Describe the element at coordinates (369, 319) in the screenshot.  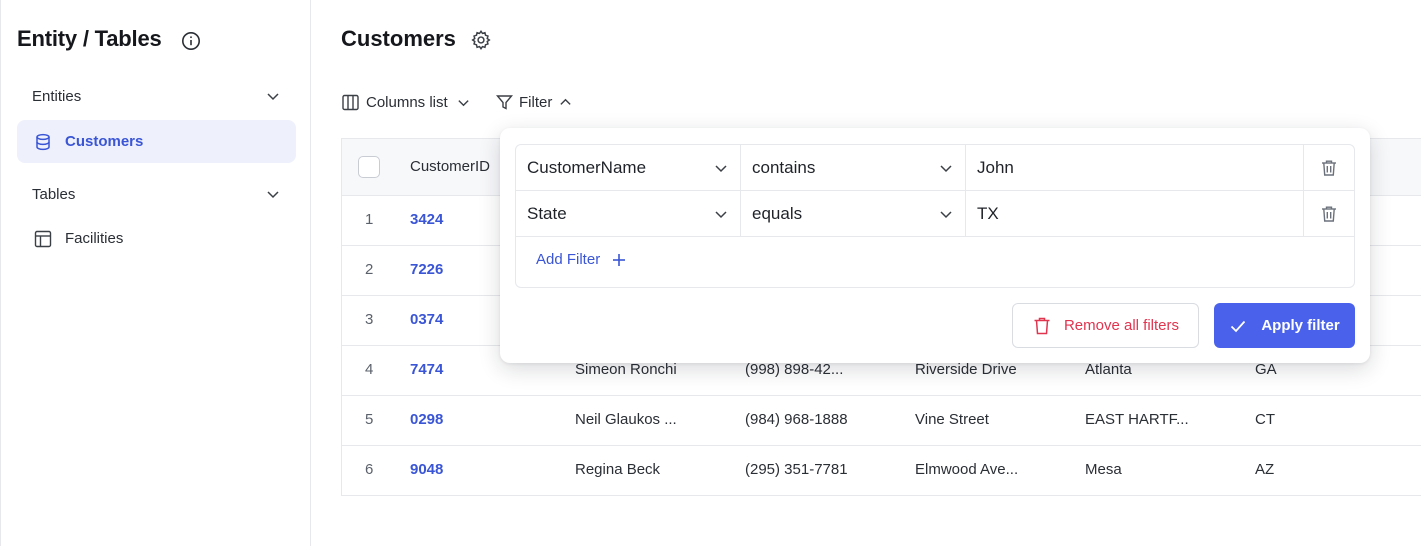
I see `row-number: 3` at that location.